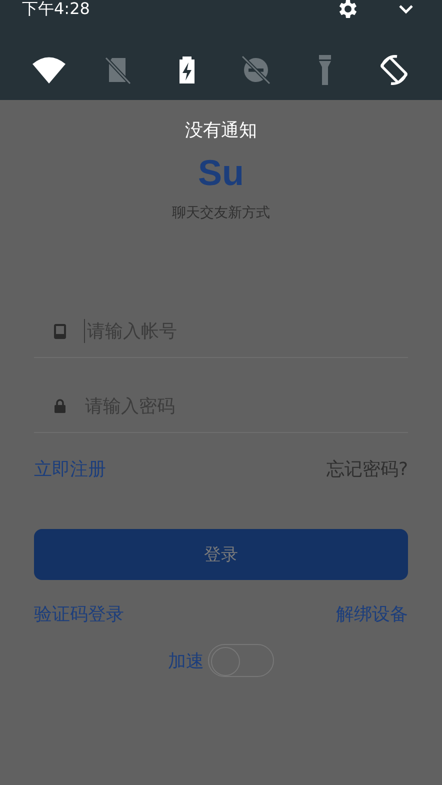 The image size is (442, 785). What do you see at coordinates (60, 331) in the screenshot?
I see `phone-icon` at bounding box center [60, 331].